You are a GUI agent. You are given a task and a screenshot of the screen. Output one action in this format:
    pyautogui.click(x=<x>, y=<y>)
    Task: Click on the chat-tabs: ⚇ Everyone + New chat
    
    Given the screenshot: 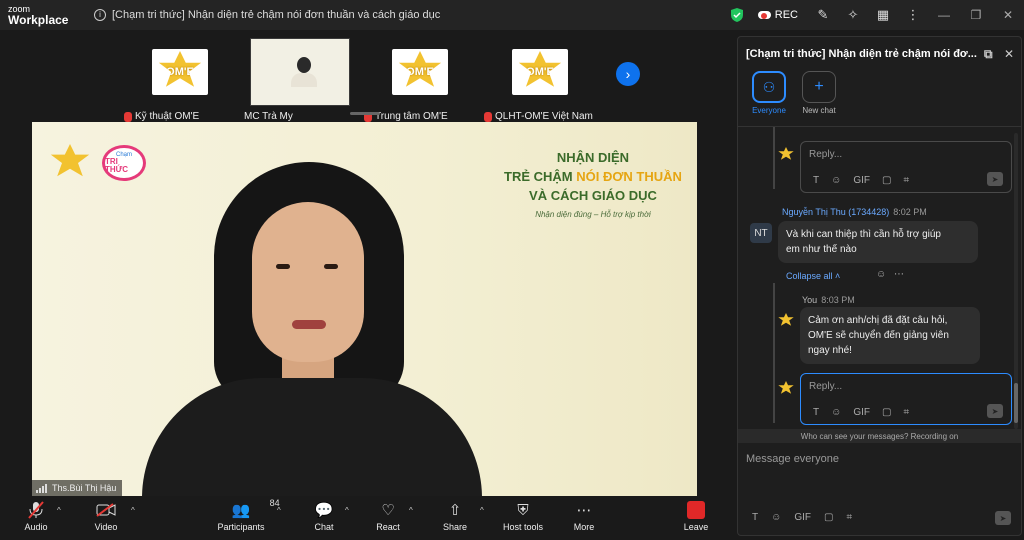 What is the action you would take?
    pyautogui.click(x=879, y=99)
    